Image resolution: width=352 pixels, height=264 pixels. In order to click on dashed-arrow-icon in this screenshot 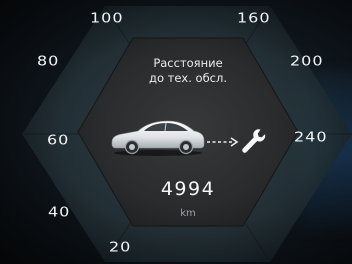, I will do `click(223, 142)`.